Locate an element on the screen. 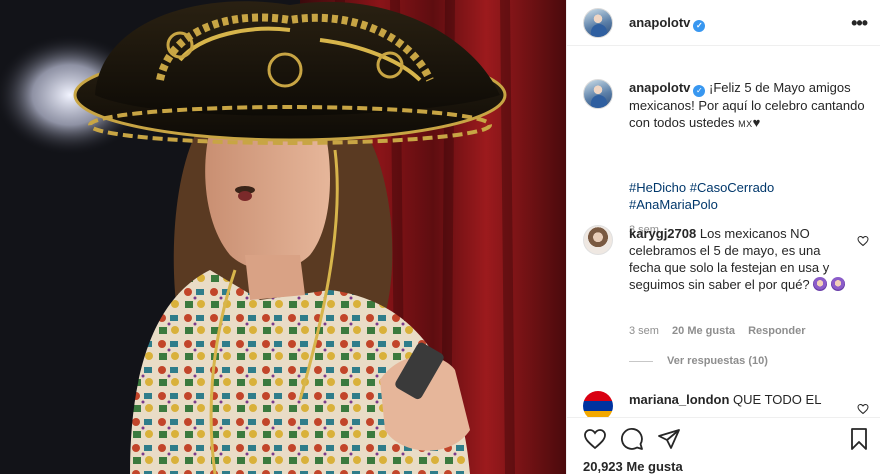 This screenshot has width=880, height=474. comment-meta: 3 sem 20 Me gusta Responder is located at coordinates (717, 331).